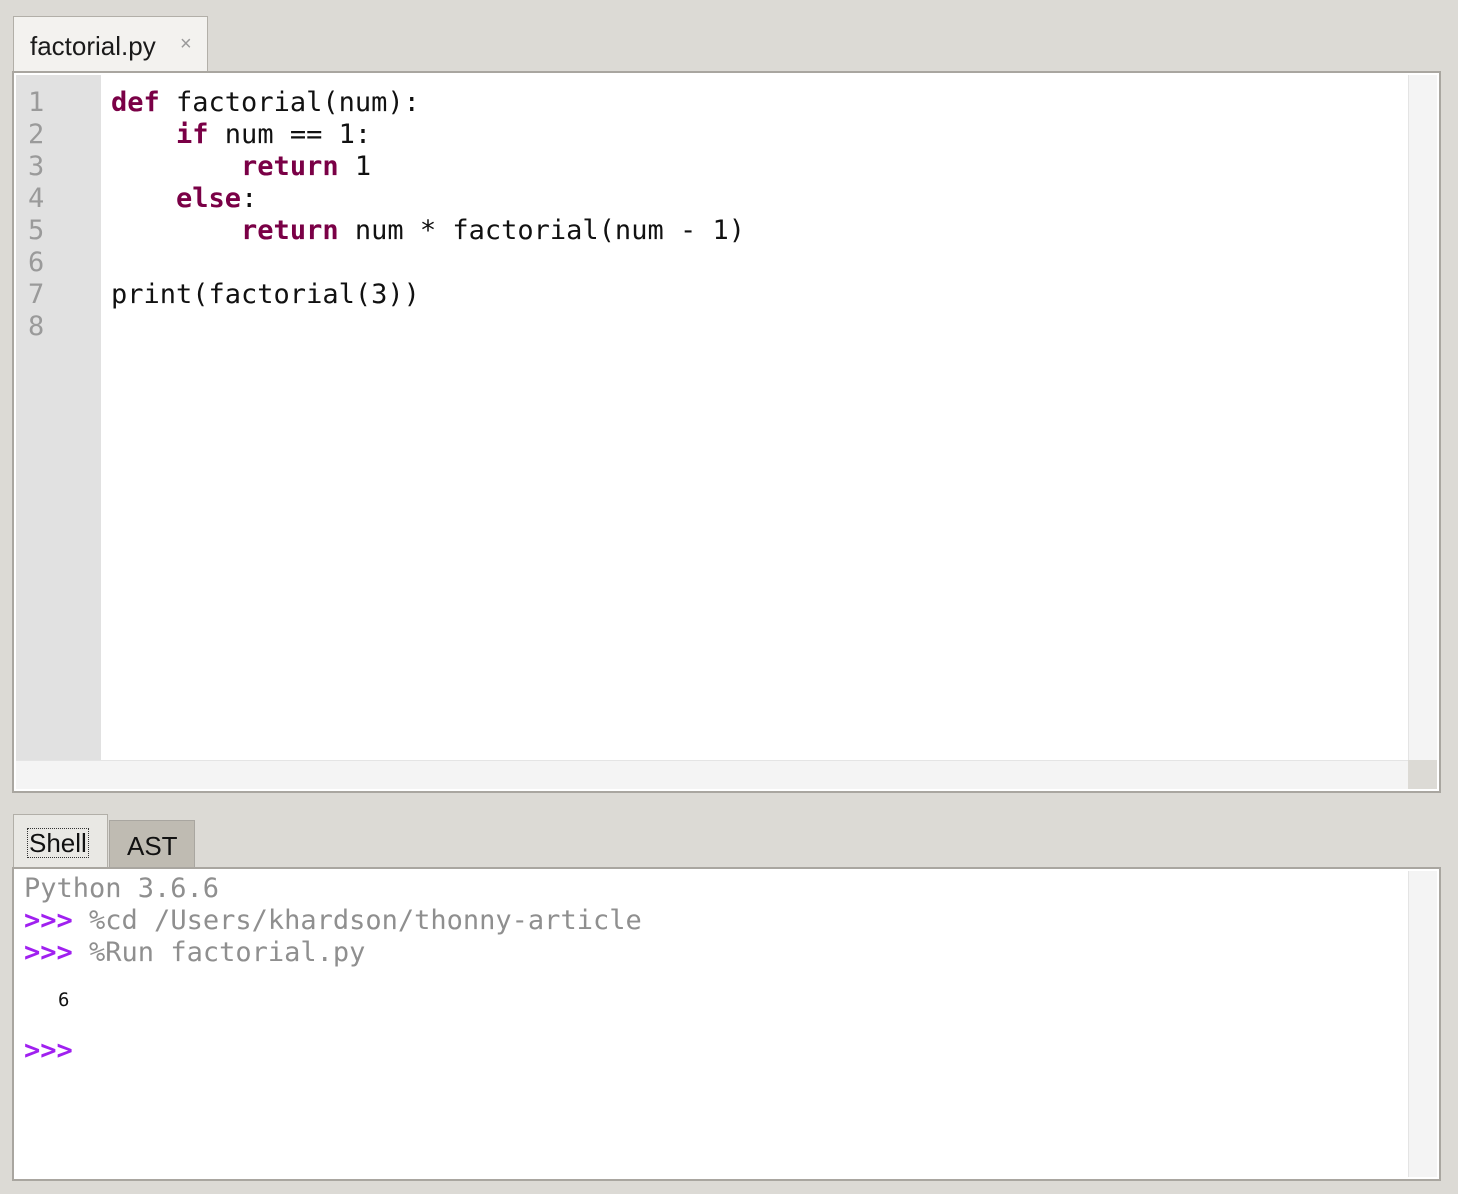  Describe the element at coordinates (249, 198) in the screenshot. I see `code-token: :` at that location.